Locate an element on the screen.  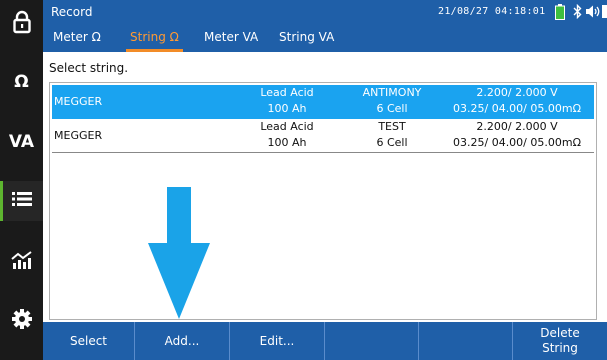
tab-meter-ohm: Meter Ω is located at coordinates (77, 38).